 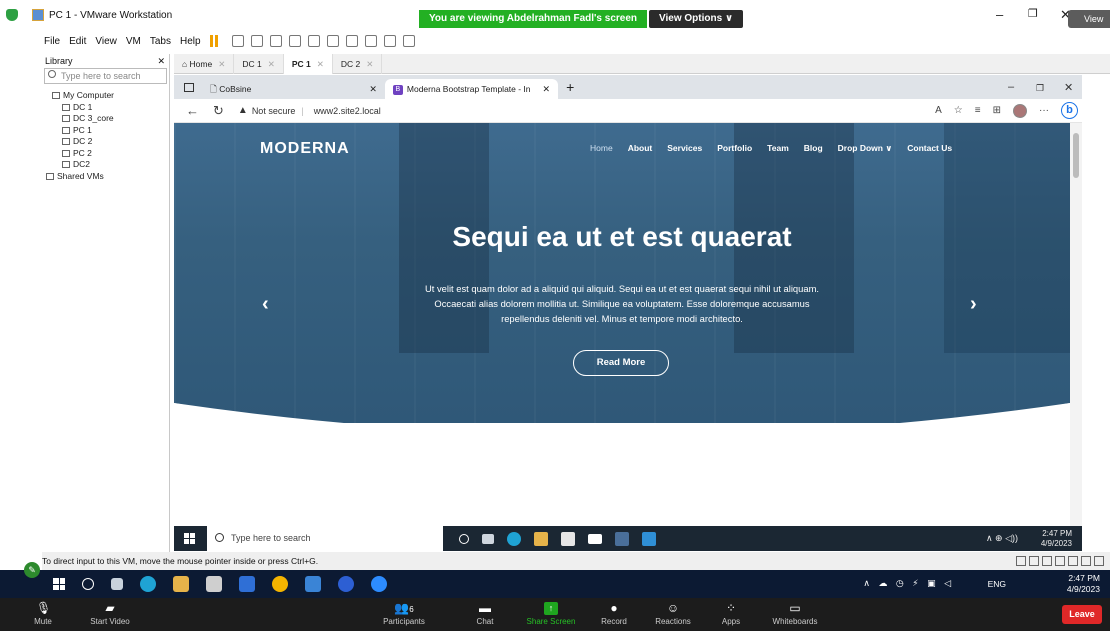 What do you see at coordinates (734, 148) in the screenshot?
I see `nav-portfolio: Portfolio` at bounding box center [734, 148].